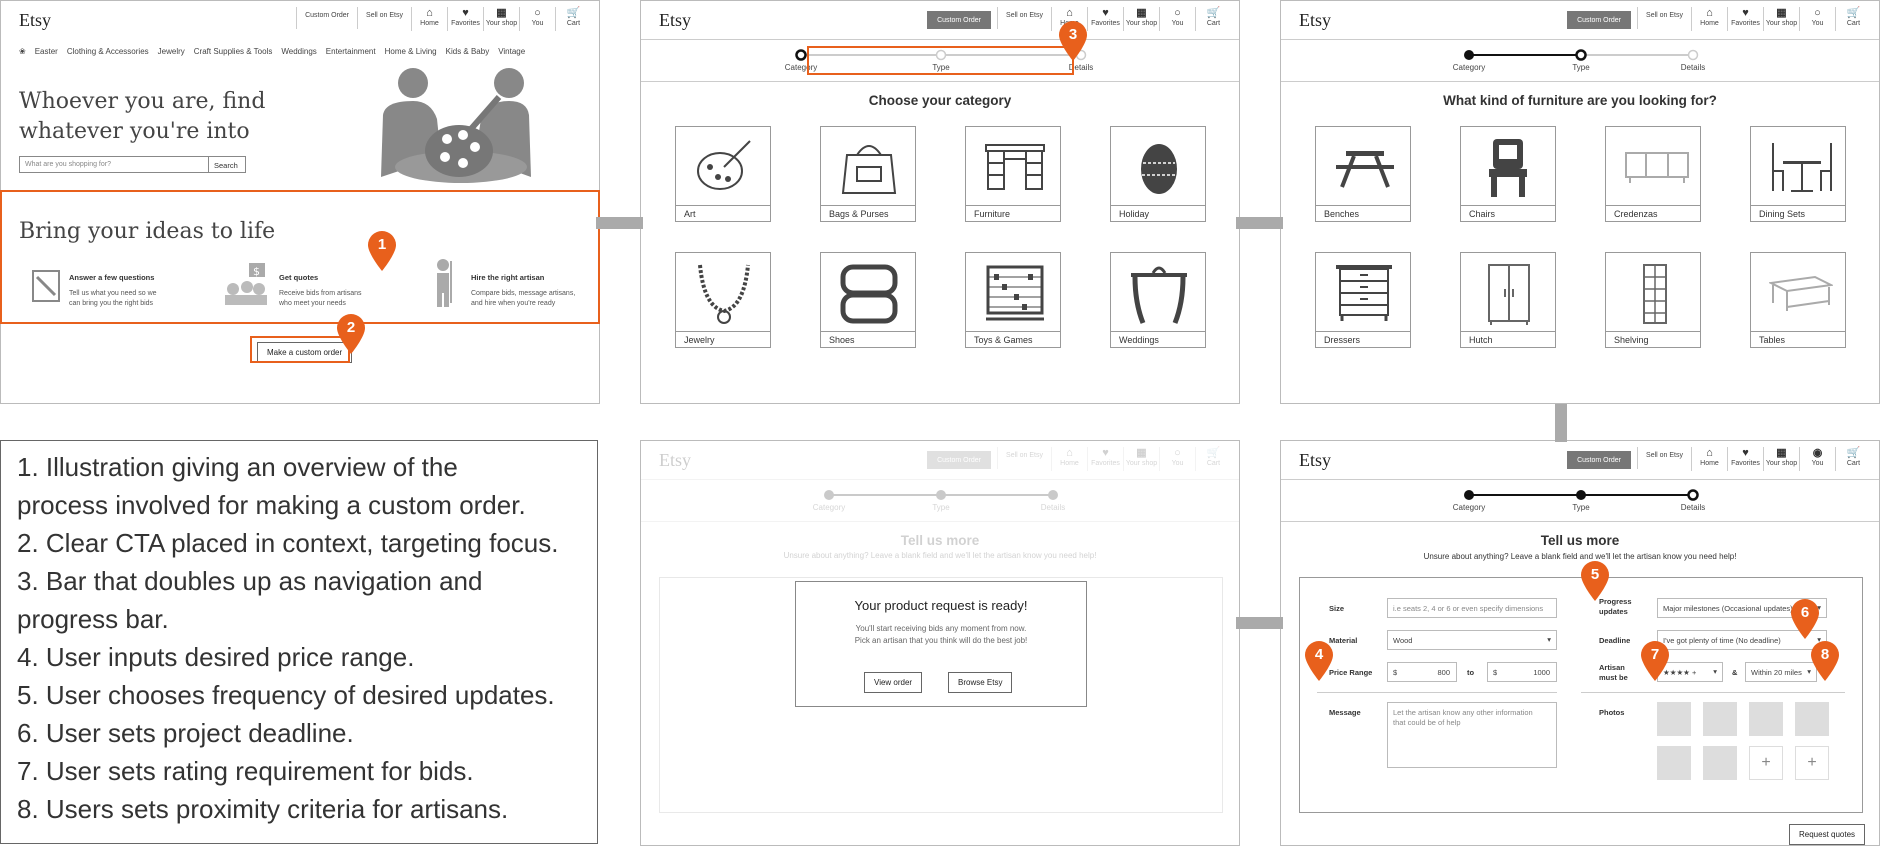  What do you see at coordinates (1612, 712) in the screenshot?
I see `photos-label: Photos` at bounding box center [1612, 712].